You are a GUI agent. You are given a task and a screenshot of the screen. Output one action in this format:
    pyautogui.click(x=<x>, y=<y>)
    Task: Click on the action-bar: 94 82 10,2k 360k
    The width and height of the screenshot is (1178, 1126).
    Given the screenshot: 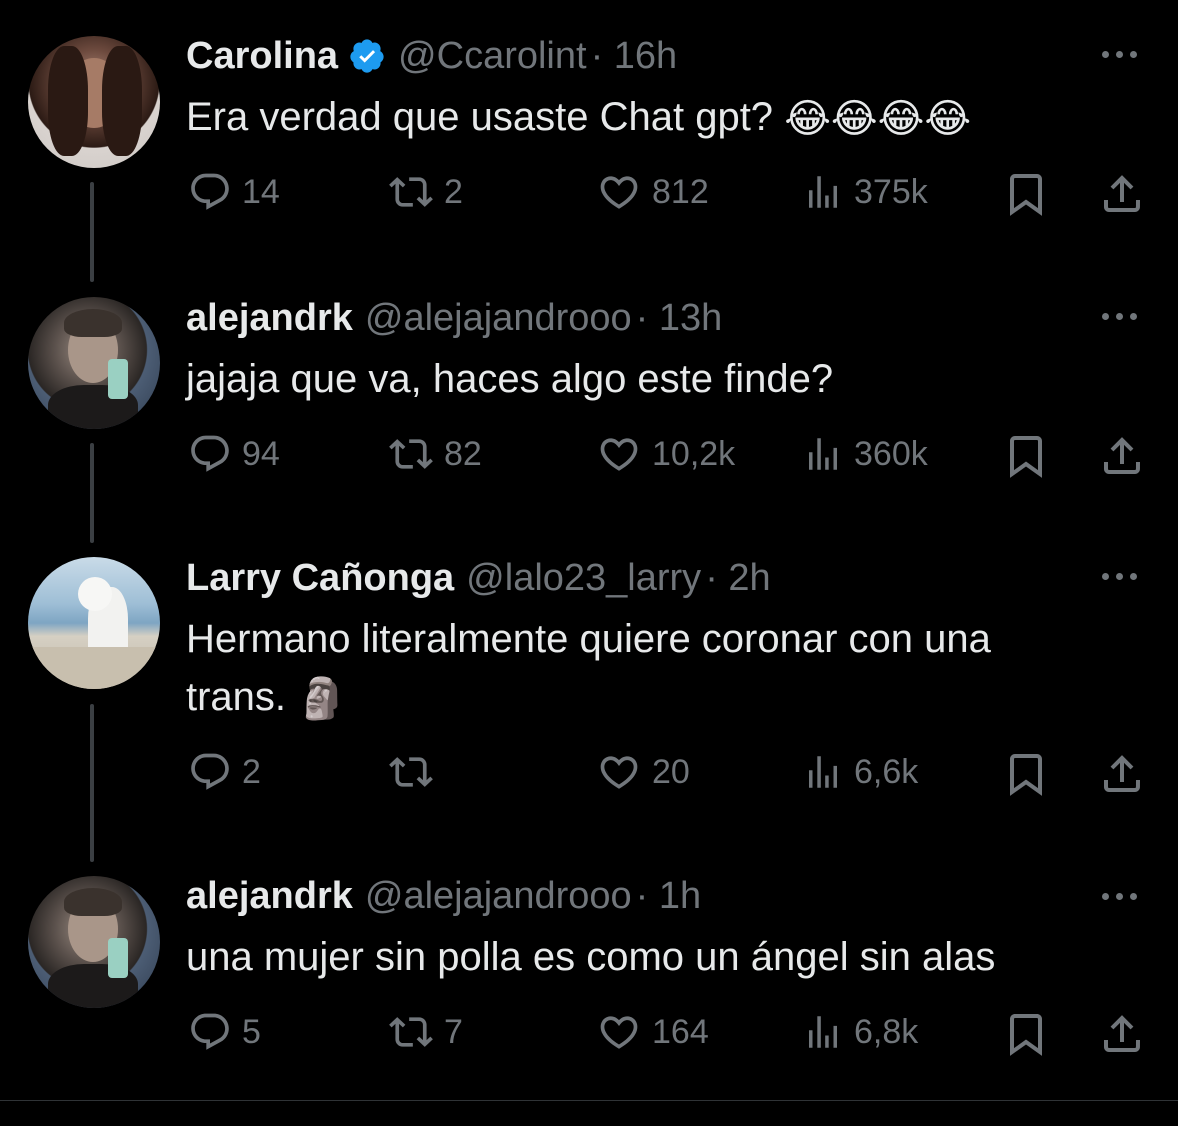 What is the action you would take?
    pyautogui.click(x=589, y=457)
    